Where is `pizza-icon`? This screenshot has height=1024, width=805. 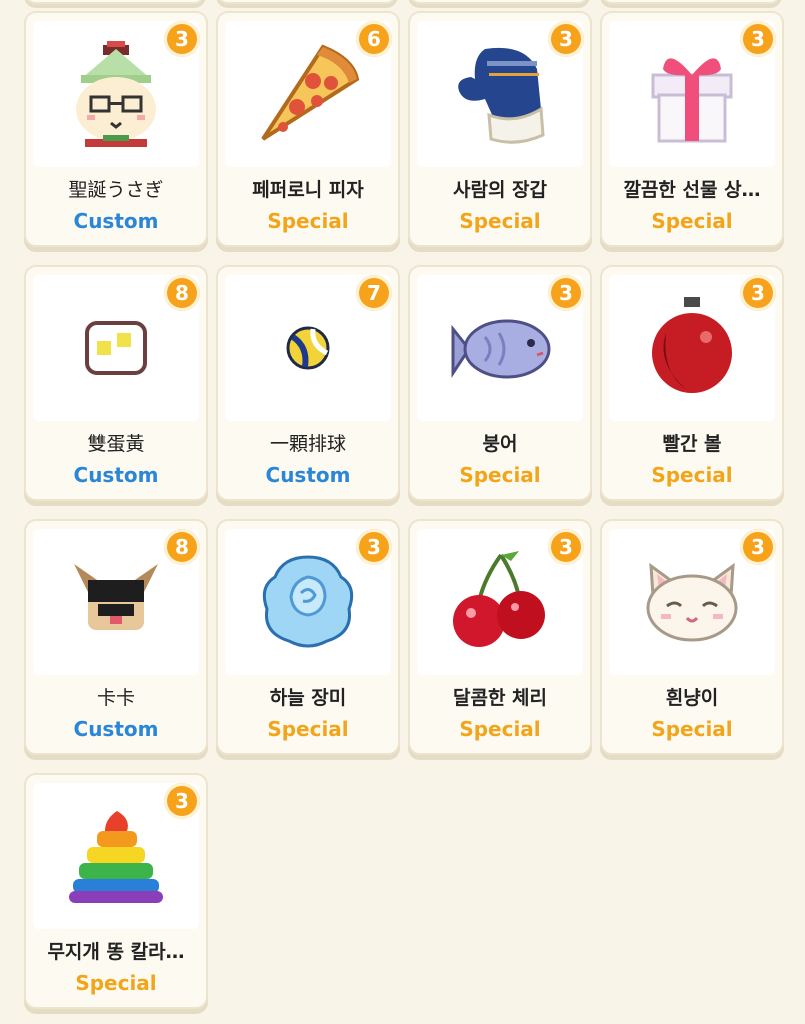
pizza-icon is located at coordinates (310, 92).